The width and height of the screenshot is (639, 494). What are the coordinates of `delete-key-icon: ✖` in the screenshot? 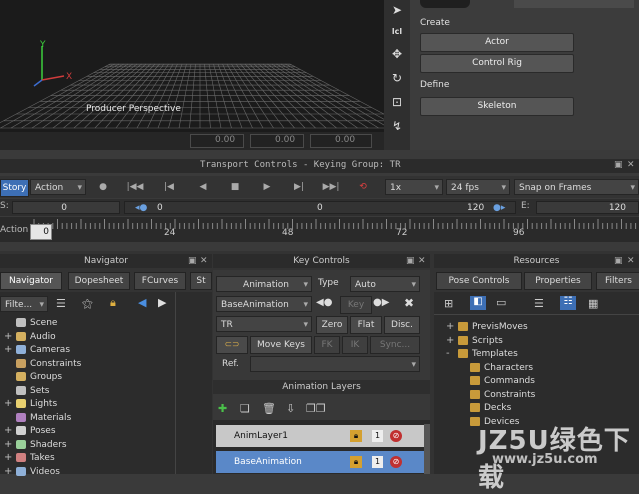 It's located at (409, 303).